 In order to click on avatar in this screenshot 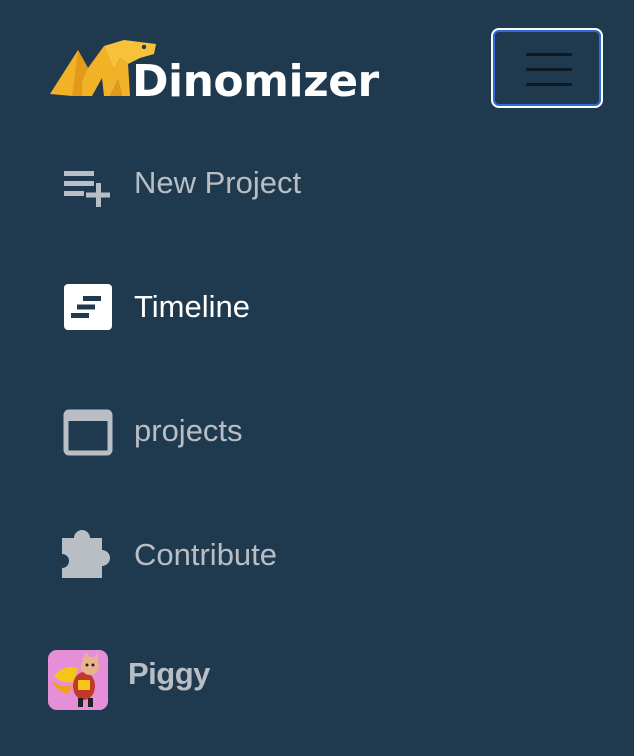, I will do `click(78, 680)`.